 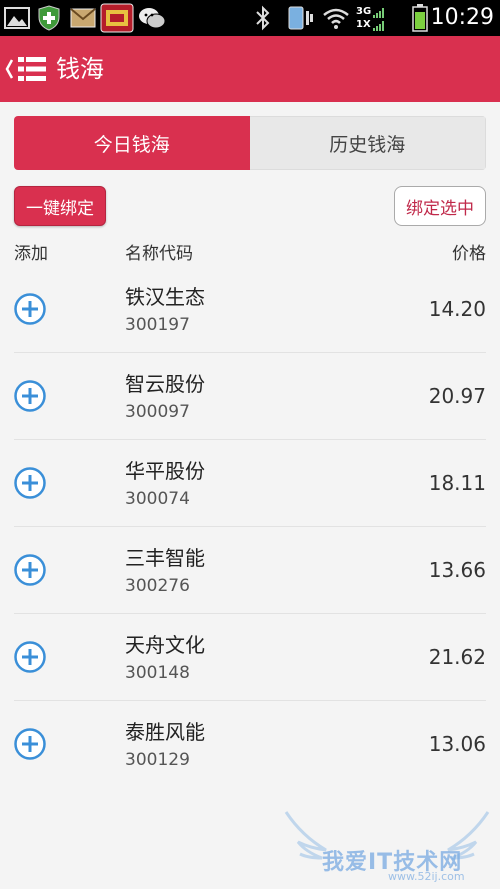 I want to click on security-shield-icon, so click(x=49, y=18).